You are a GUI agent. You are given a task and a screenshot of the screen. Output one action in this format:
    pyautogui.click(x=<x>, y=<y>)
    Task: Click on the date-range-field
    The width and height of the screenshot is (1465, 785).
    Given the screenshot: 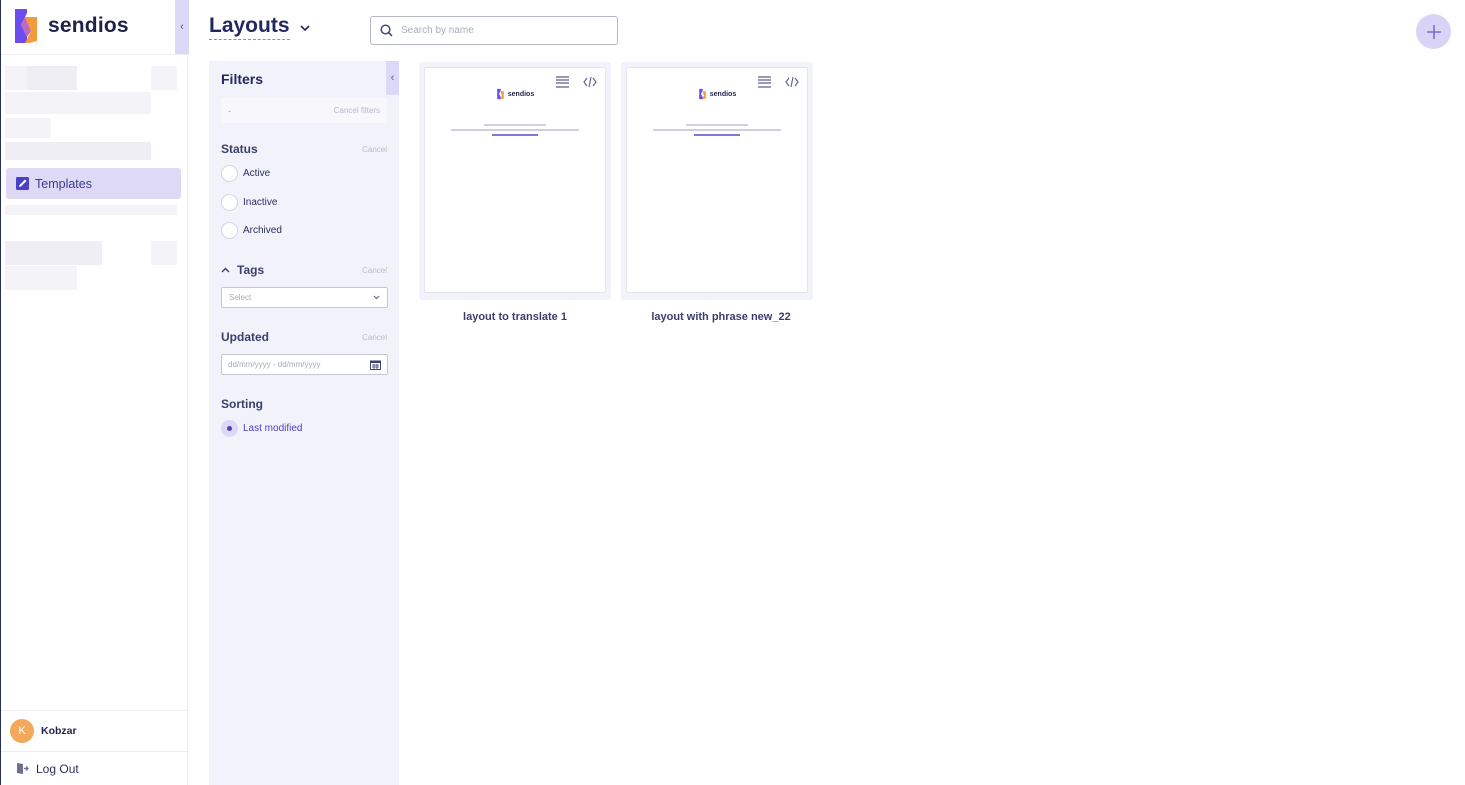 What is the action you would take?
    pyautogui.click(x=304, y=364)
    